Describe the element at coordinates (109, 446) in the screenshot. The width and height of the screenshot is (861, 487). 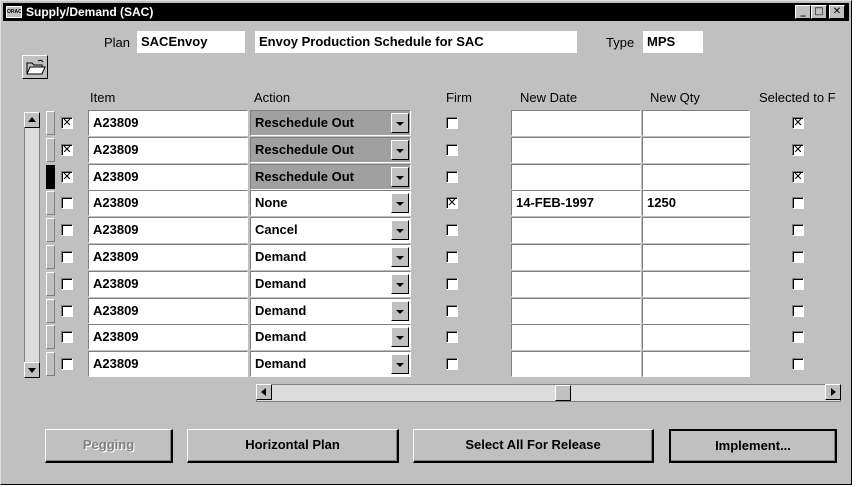
I see `pegging-button: Pegging` at that location.